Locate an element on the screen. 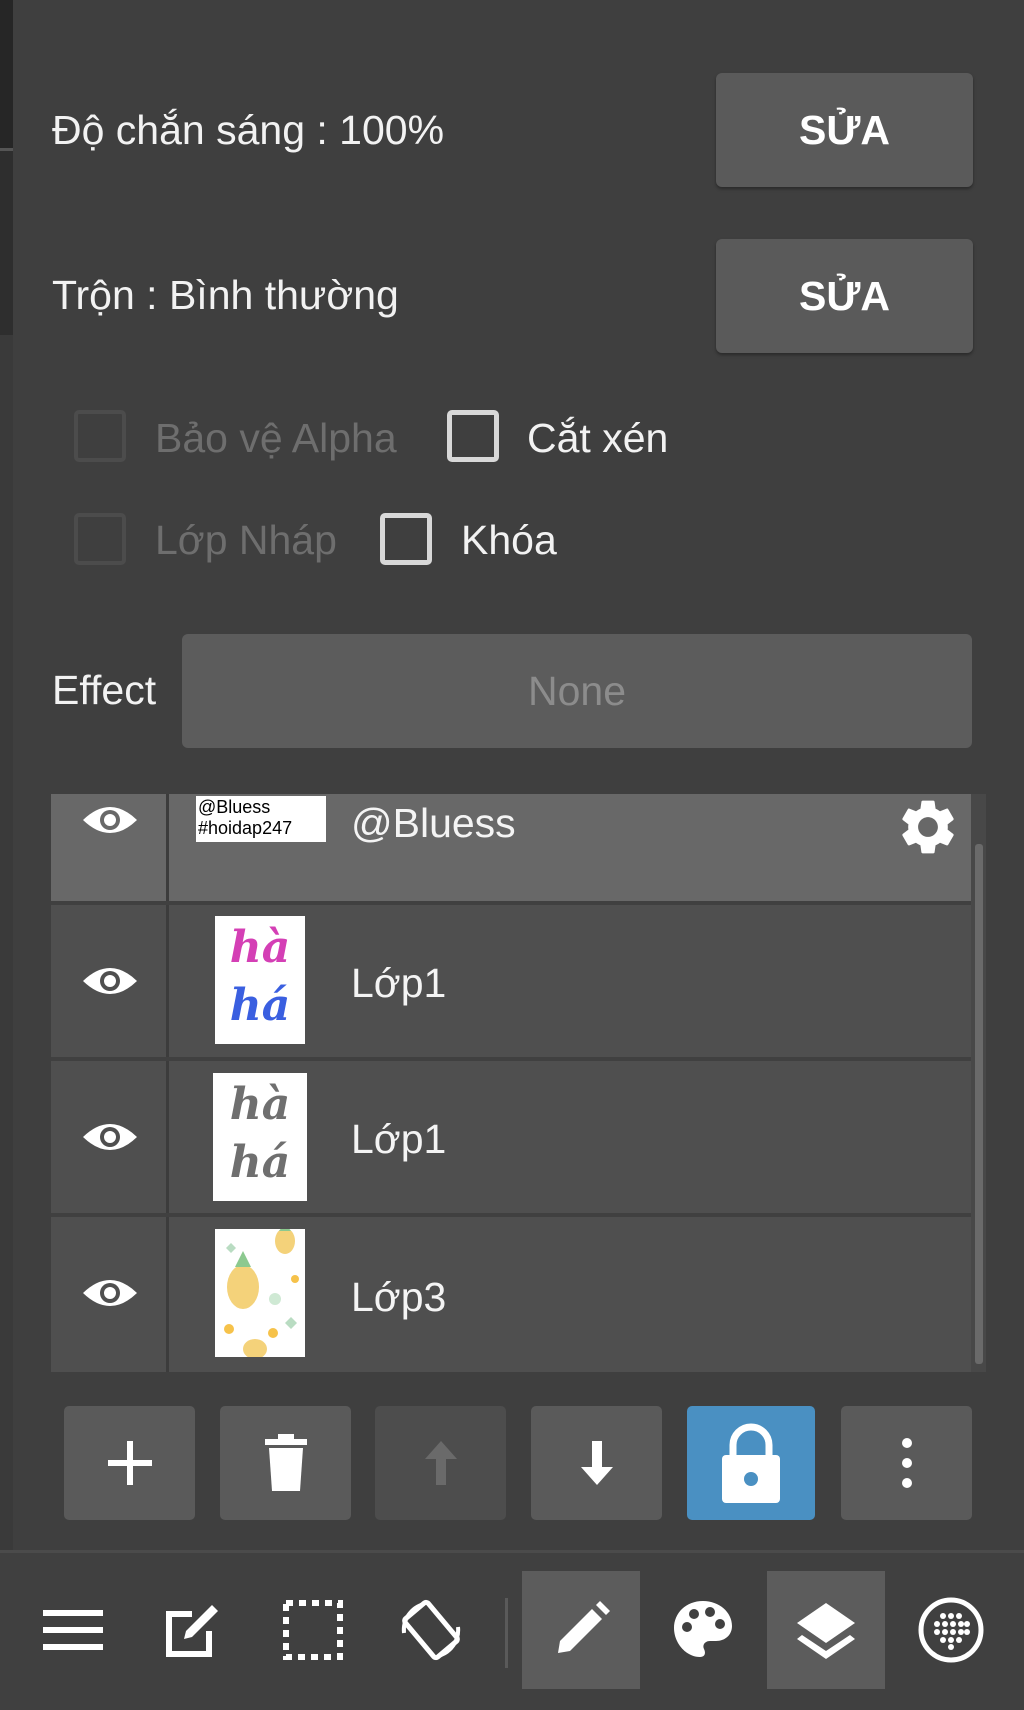 This screenshot has width=1024, height=1710. palette-icon is located at coordinates (703, 1629).